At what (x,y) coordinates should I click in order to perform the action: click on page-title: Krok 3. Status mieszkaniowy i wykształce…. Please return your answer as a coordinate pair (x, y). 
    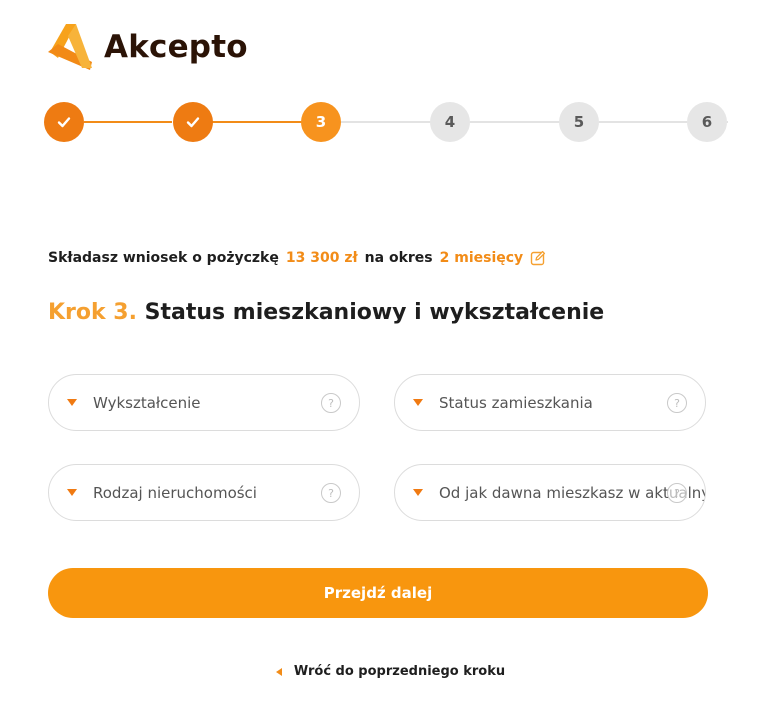
    Looking at the image, I should click on (326, 312).